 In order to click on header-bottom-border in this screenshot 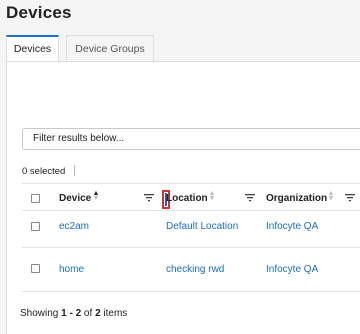, I will do `click(191, 210)`.